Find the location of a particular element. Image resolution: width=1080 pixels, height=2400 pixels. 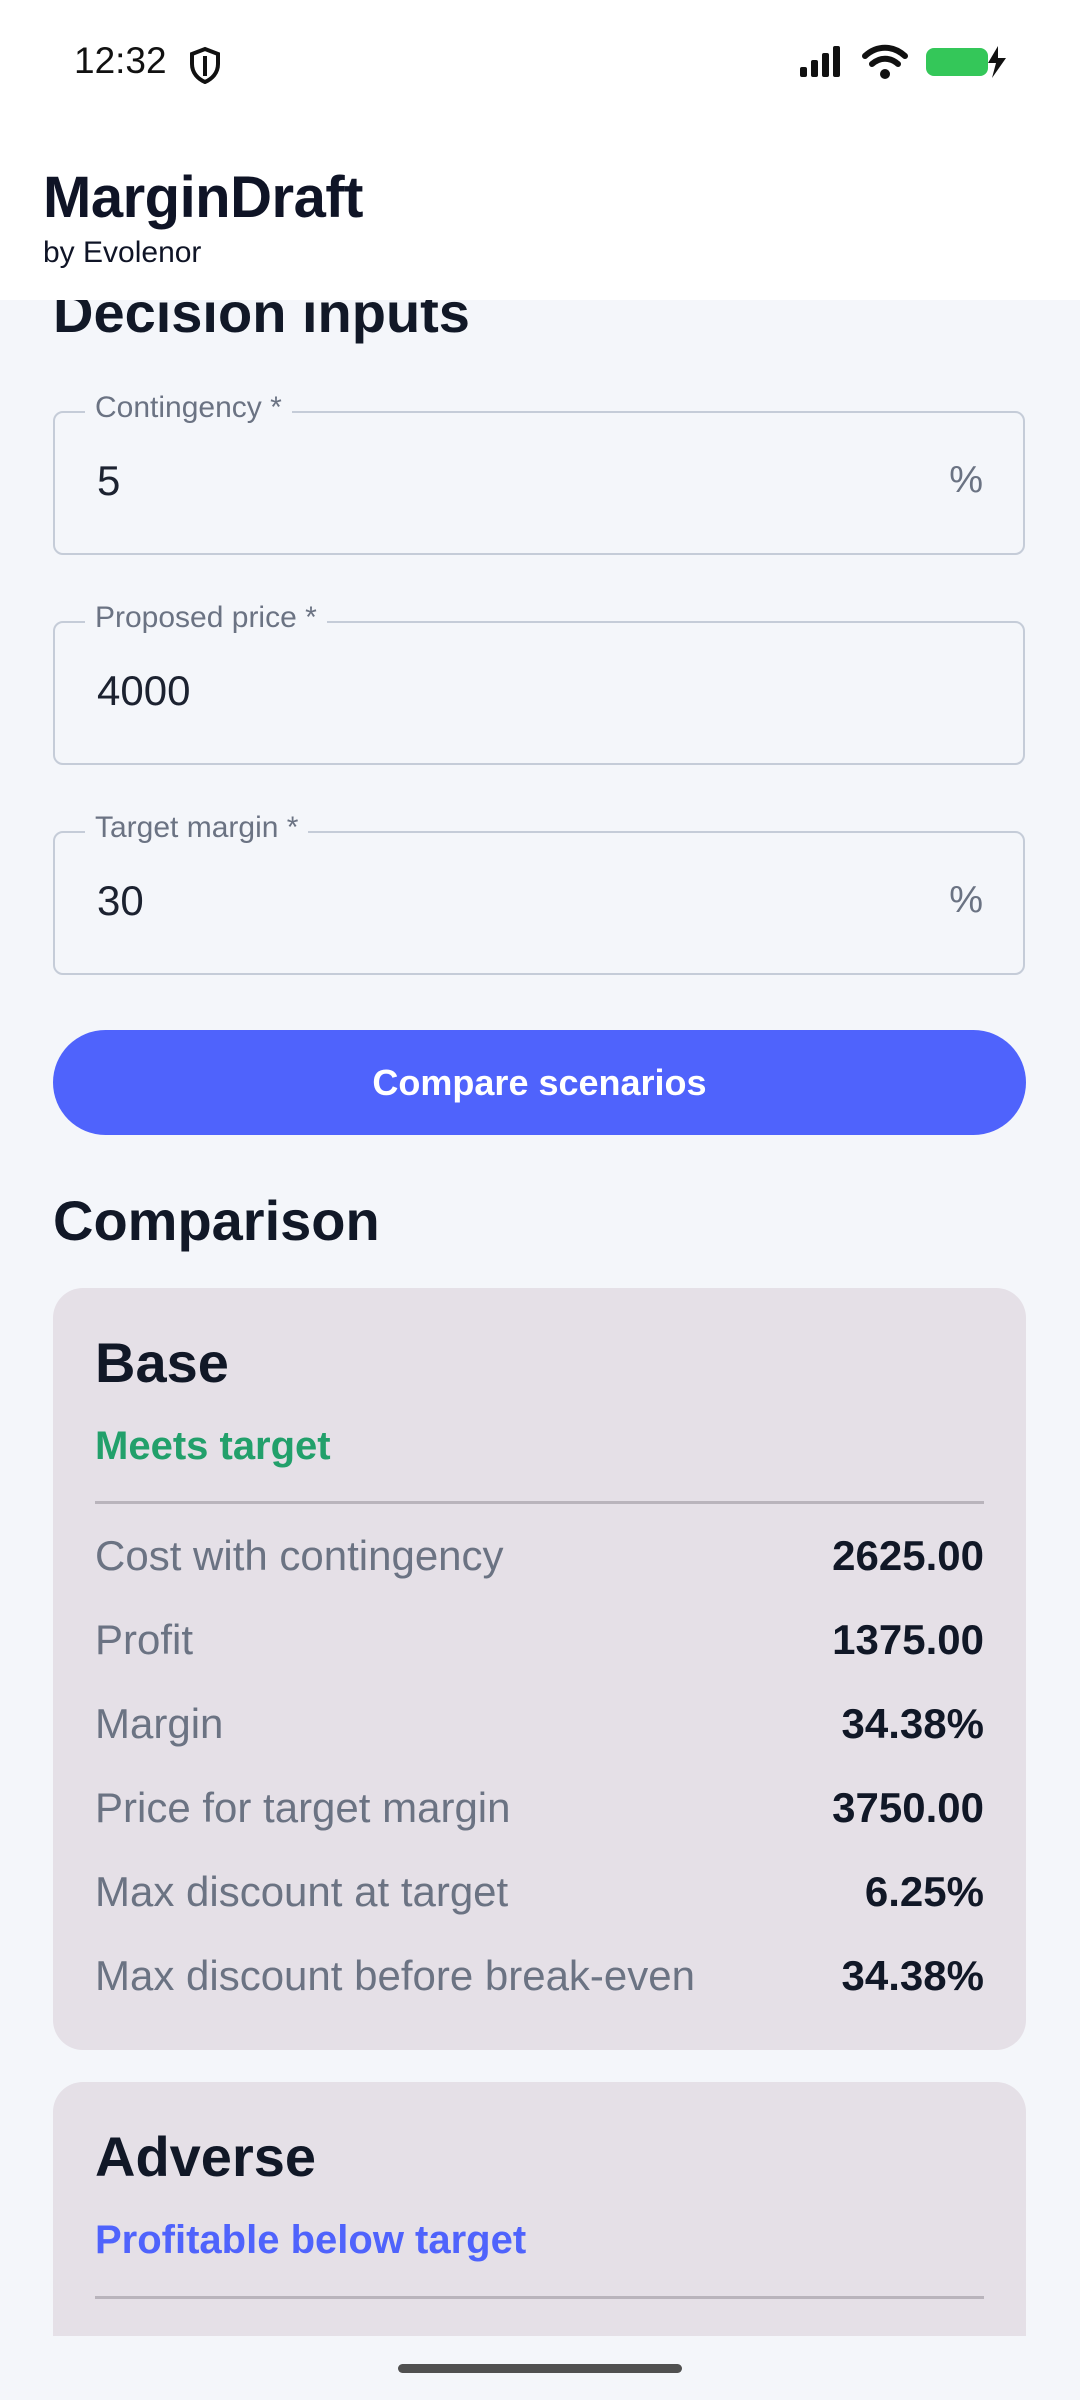

metric-label: Price for target margin is located at coordinates (303, 1807).